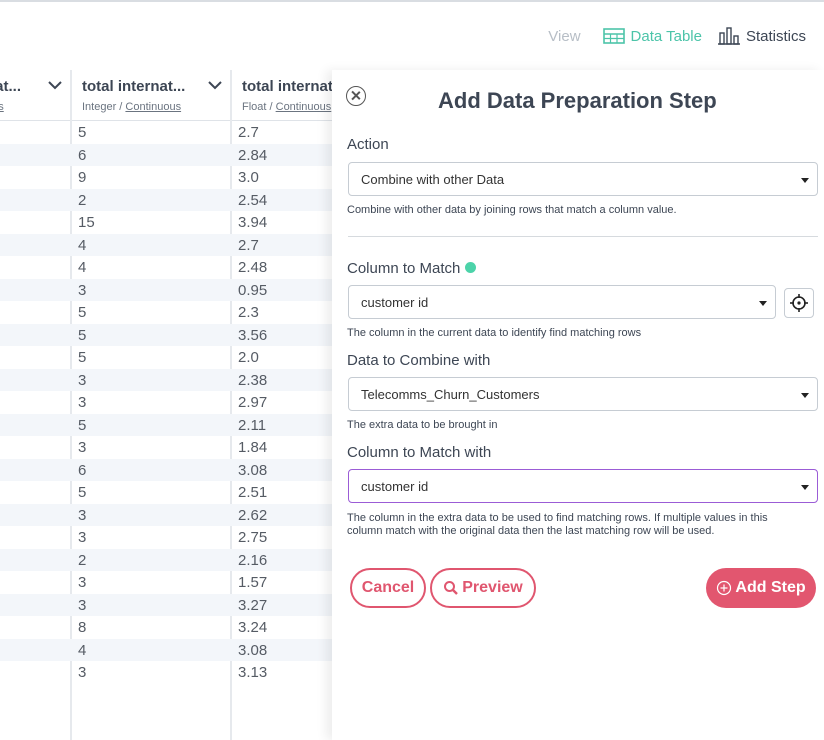  What do you see at coordinates (166, 447) in the screenshot?
I see `table-row: 3 1.84` at bounding box center [166, 447].